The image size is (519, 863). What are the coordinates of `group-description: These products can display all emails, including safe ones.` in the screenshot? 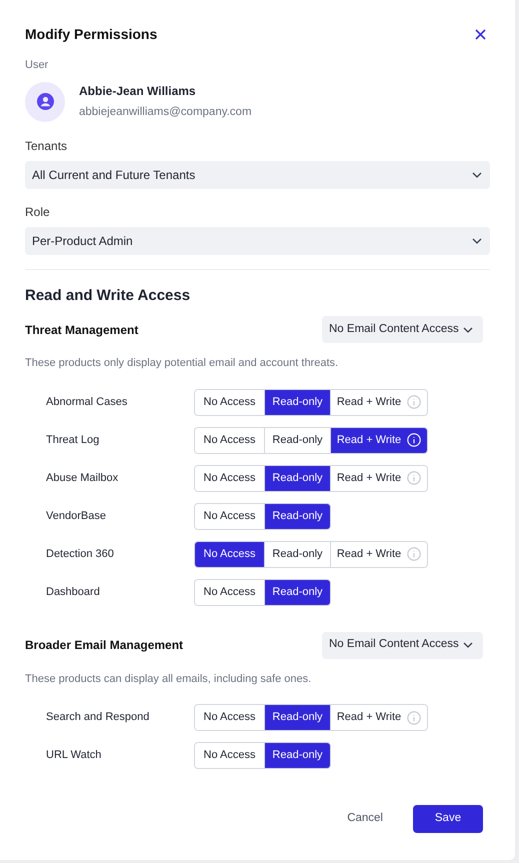 It's located at (168, 679).